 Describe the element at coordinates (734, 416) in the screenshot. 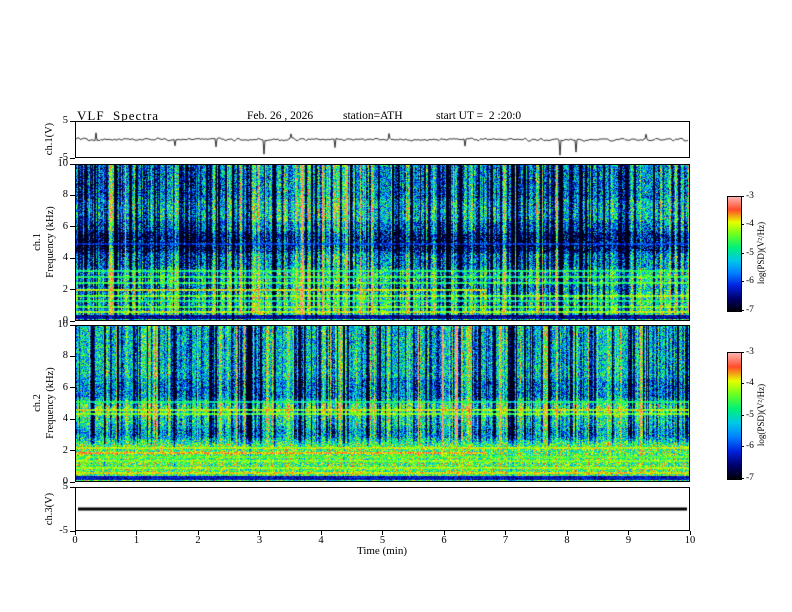

I see `colorbar-ch2` at that location.